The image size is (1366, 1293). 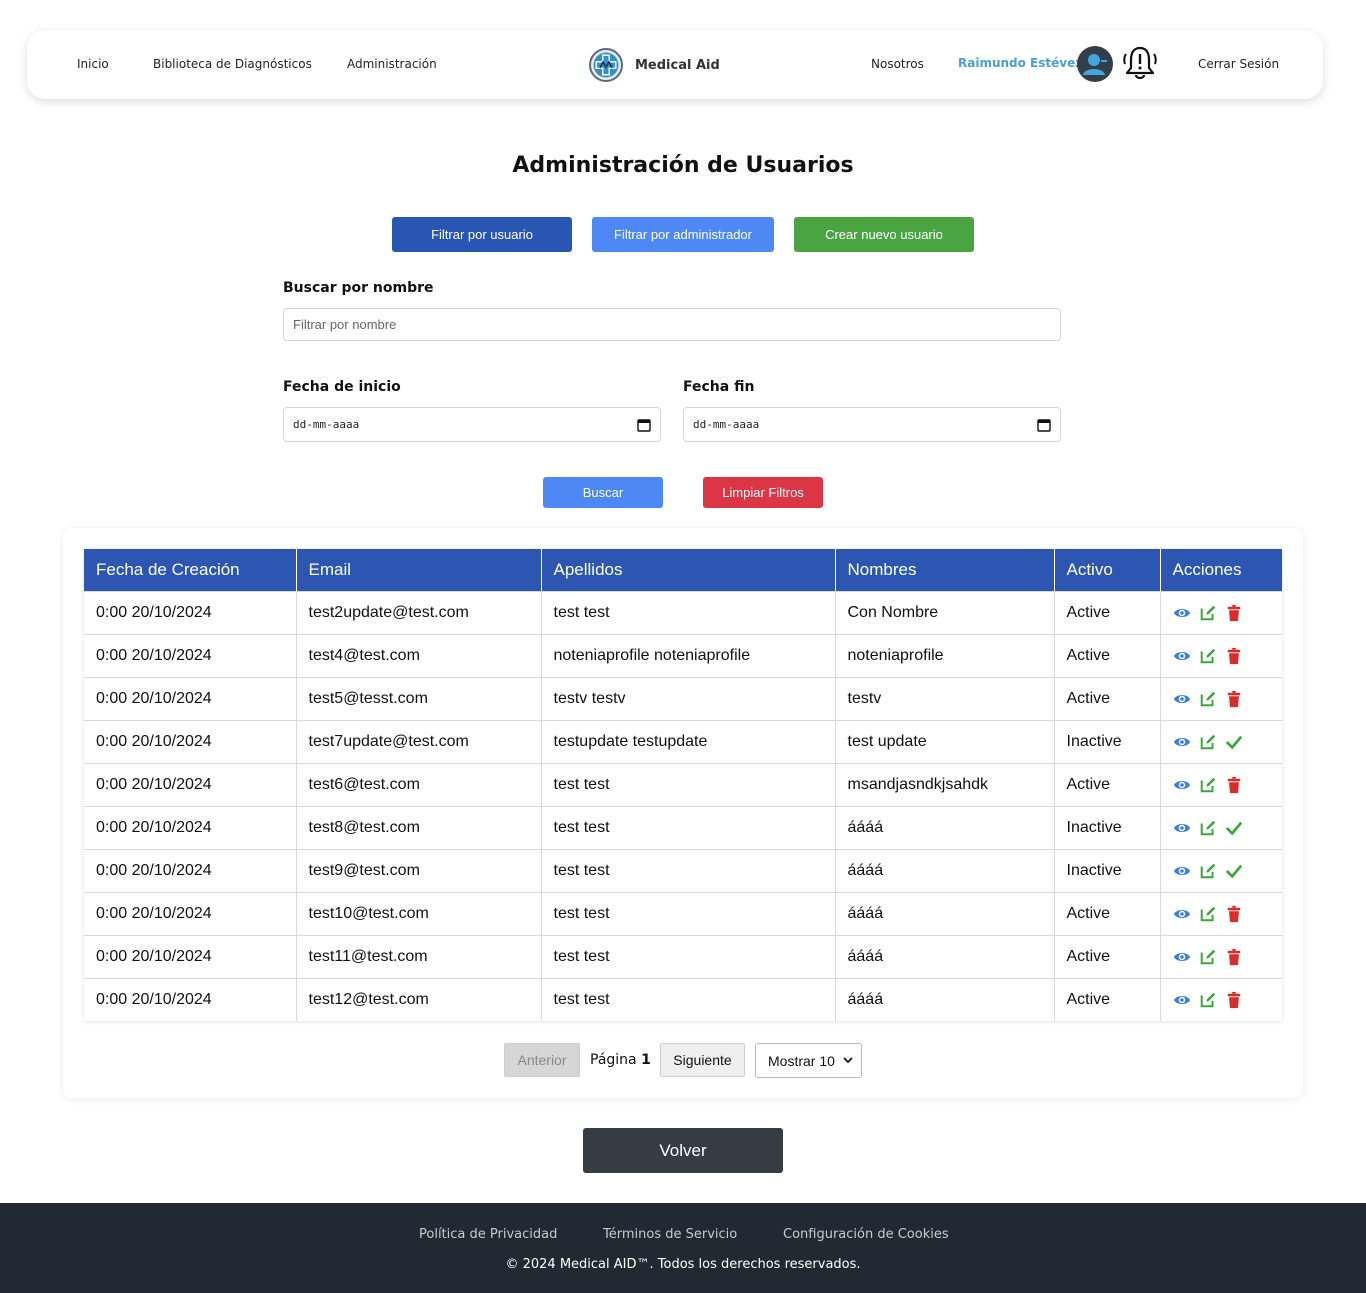 I want to click on nav-link-biblioteca: Biblioteca de Diagnósticos, so click(x=232, y=64).